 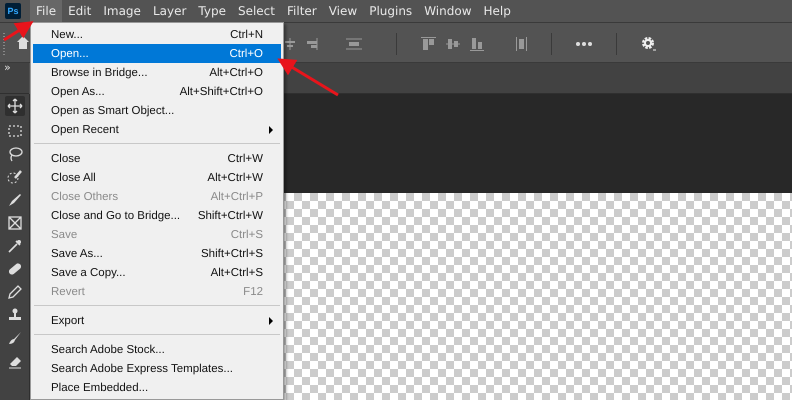 I want to click on menu-item: Open Recent, so click(x=157, y=129).